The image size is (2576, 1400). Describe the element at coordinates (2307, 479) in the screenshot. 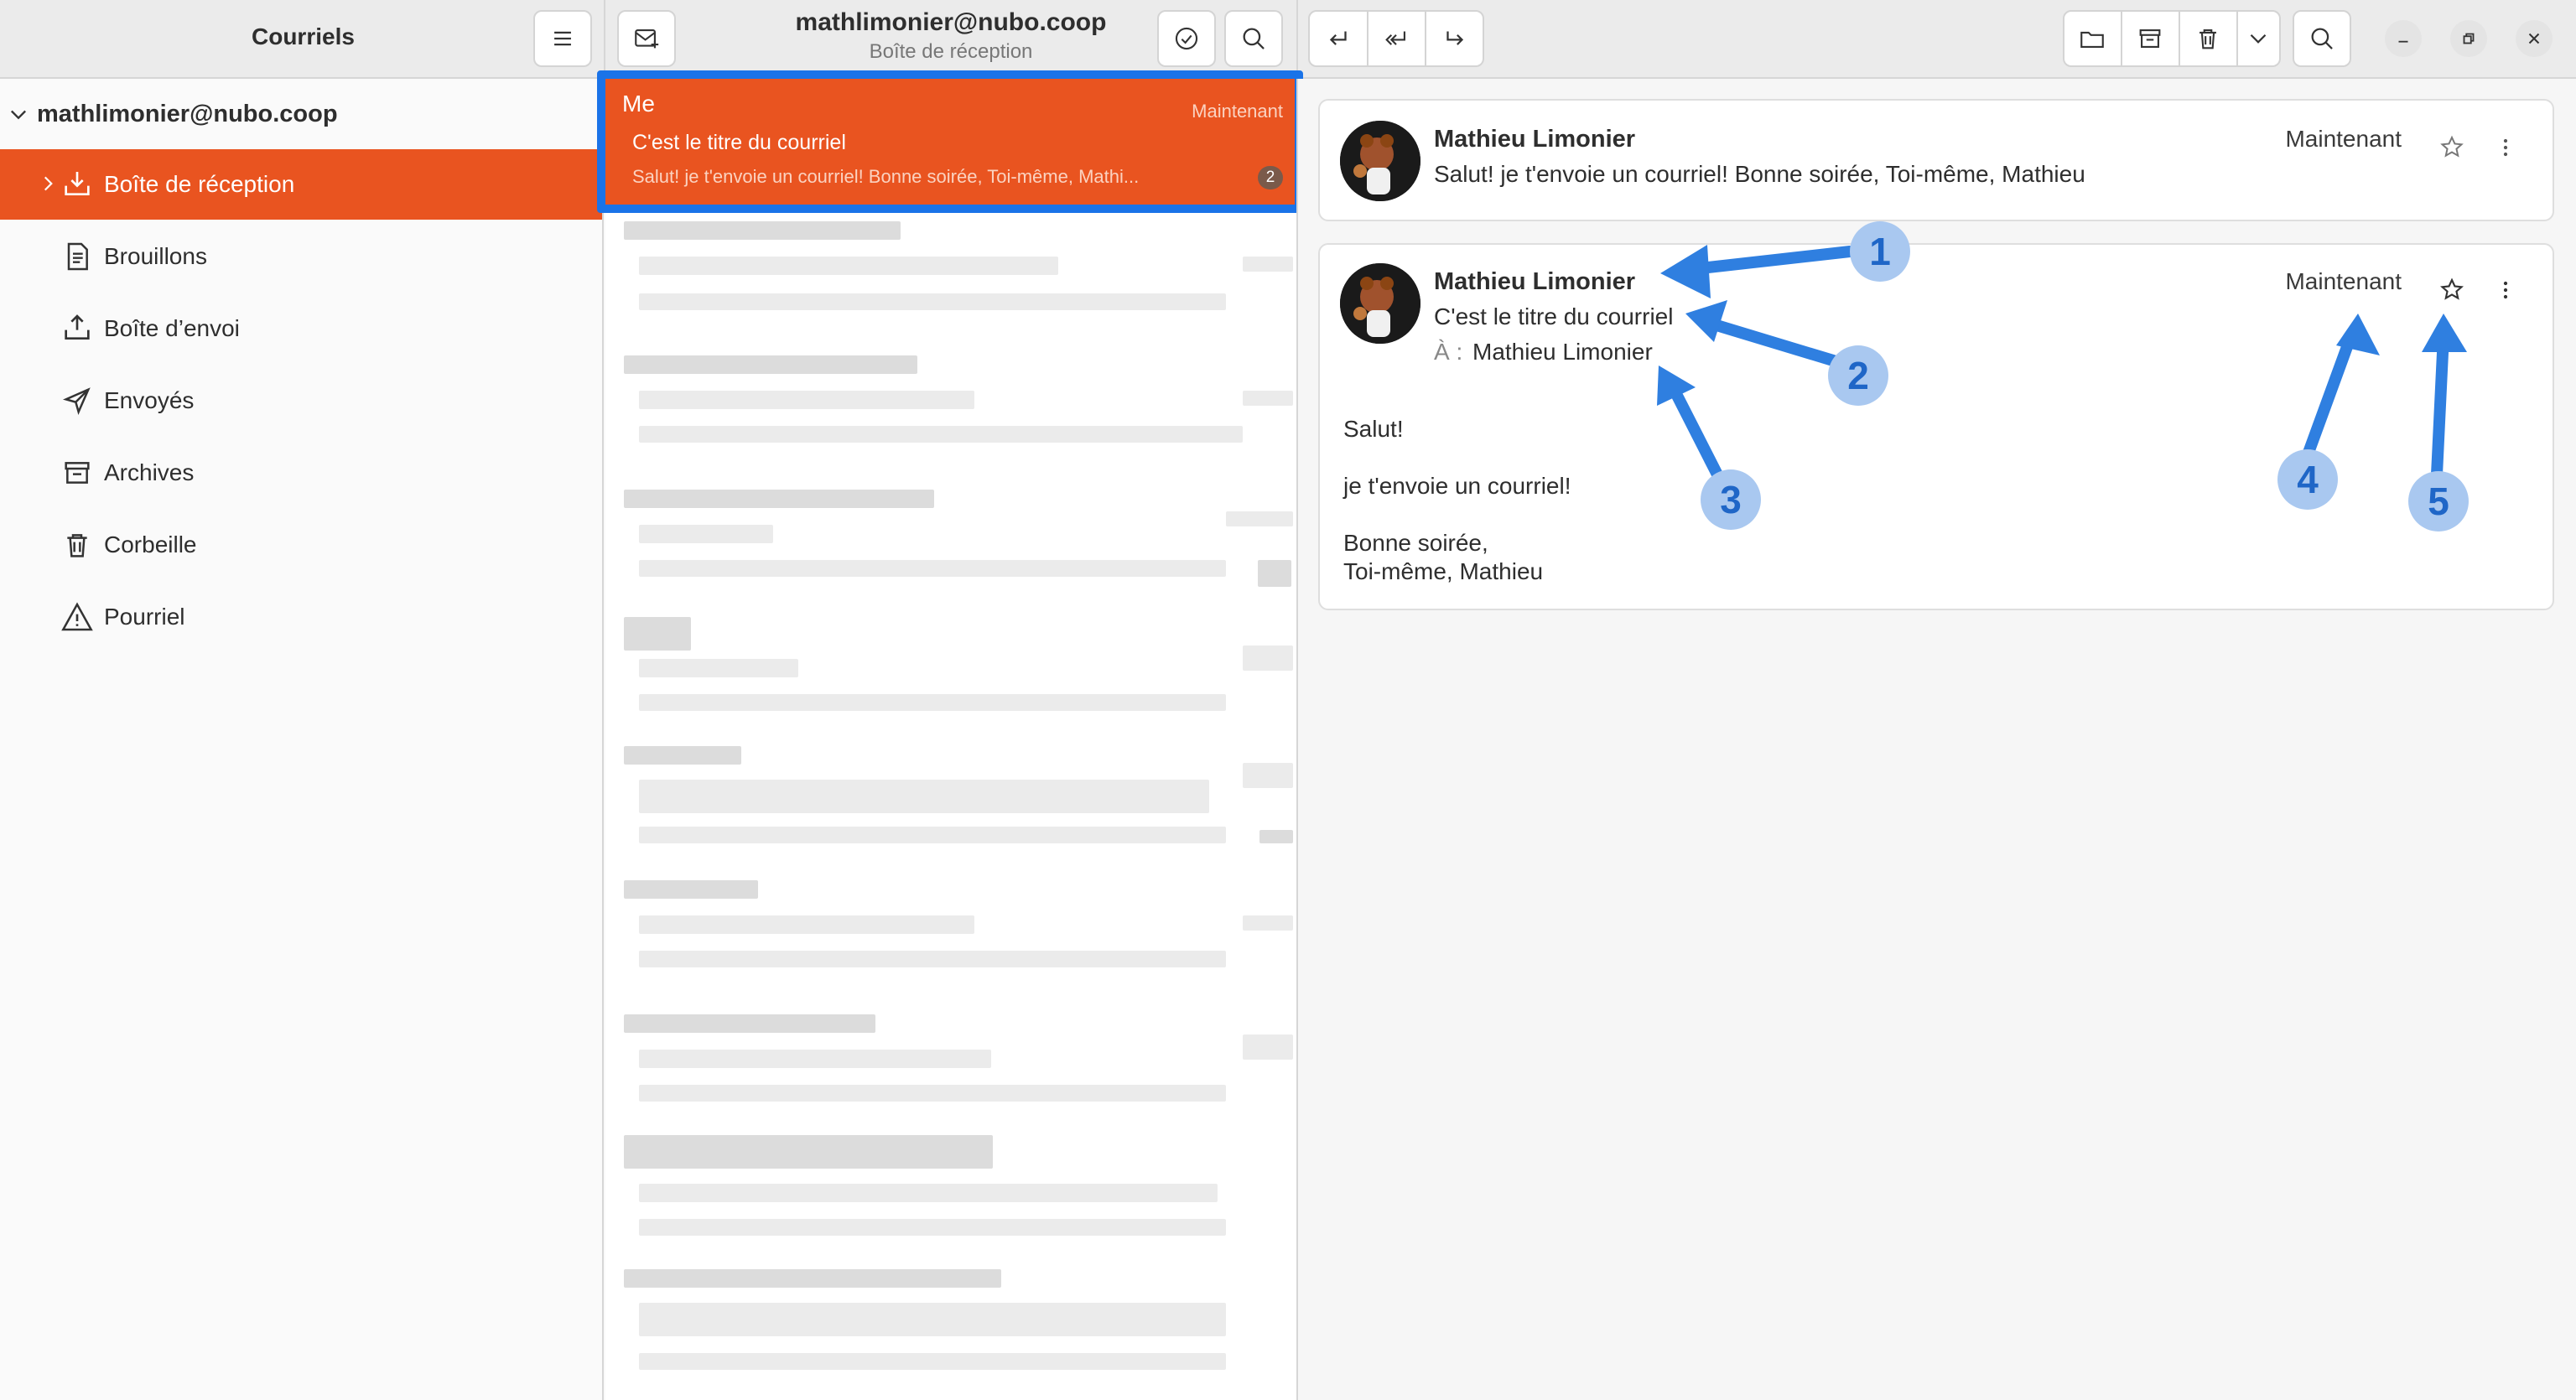

I see `annotation-badge: 4` at that location.